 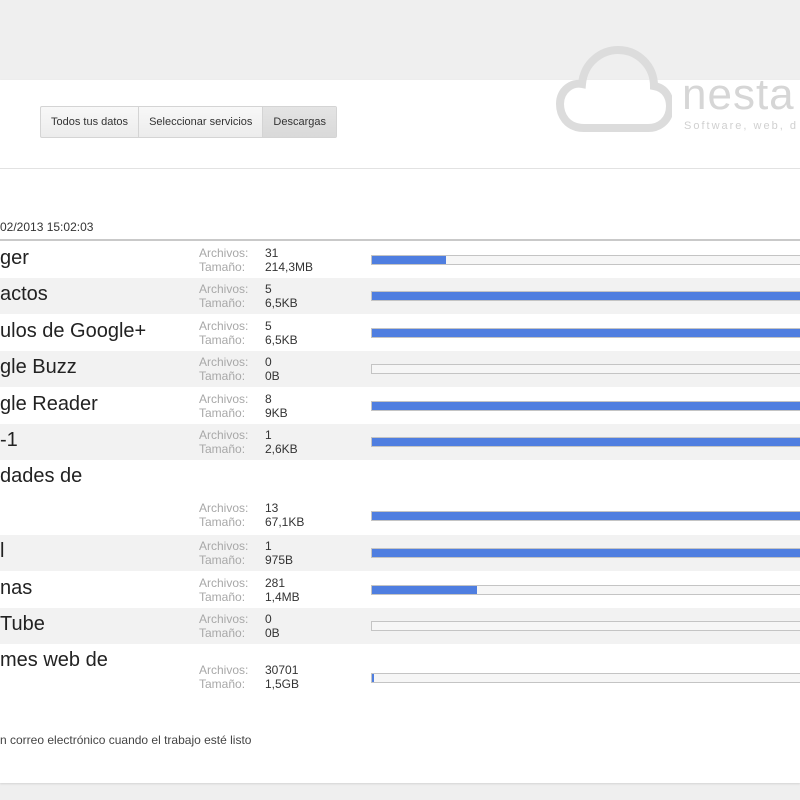 I want to click on service-row: gle Buzz Archivos: 0 Tamaño: 0B, so click(x=400, y=369).